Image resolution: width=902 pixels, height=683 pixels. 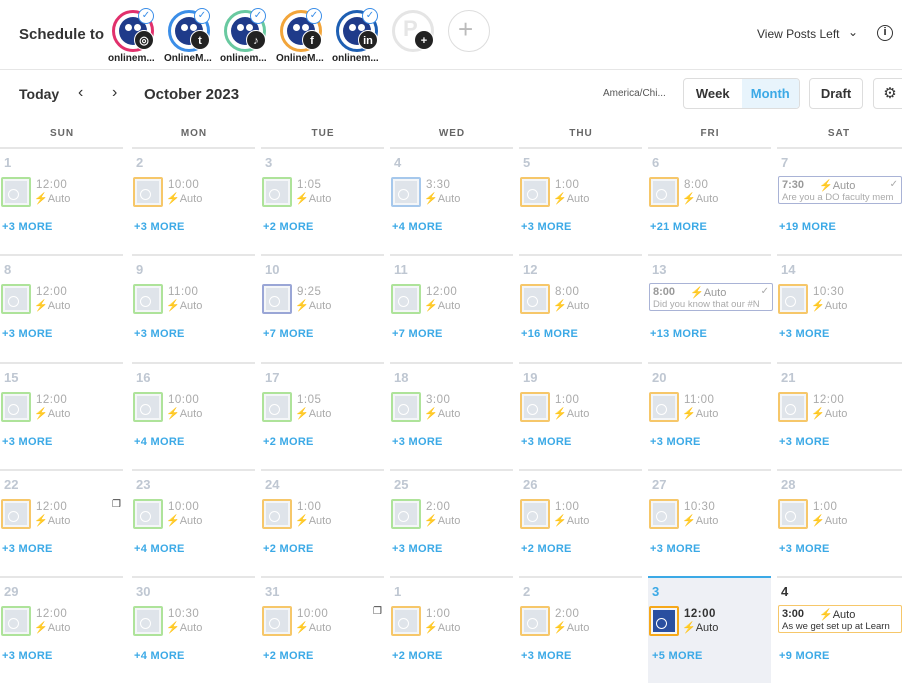 What do you see at coordinates (193, 522) in the screenshot?
I see `calendar-day-cell: 23 10:00 ⚡Auto +4 MORE` at bounding box center [193, 522].